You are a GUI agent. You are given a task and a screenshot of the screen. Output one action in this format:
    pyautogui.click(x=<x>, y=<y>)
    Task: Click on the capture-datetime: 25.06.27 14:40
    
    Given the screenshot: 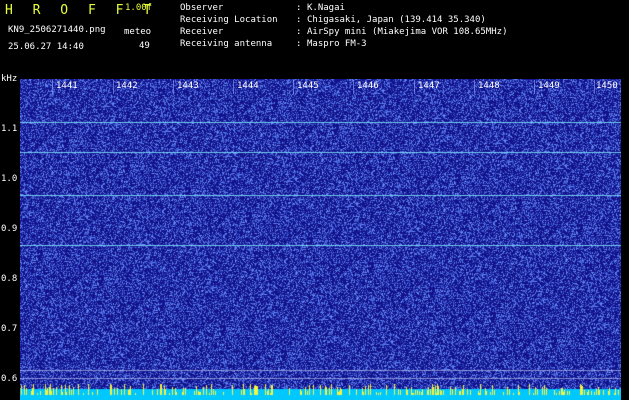 What is the action you would take?
    pyautogui.click(x=46, y=47)
    